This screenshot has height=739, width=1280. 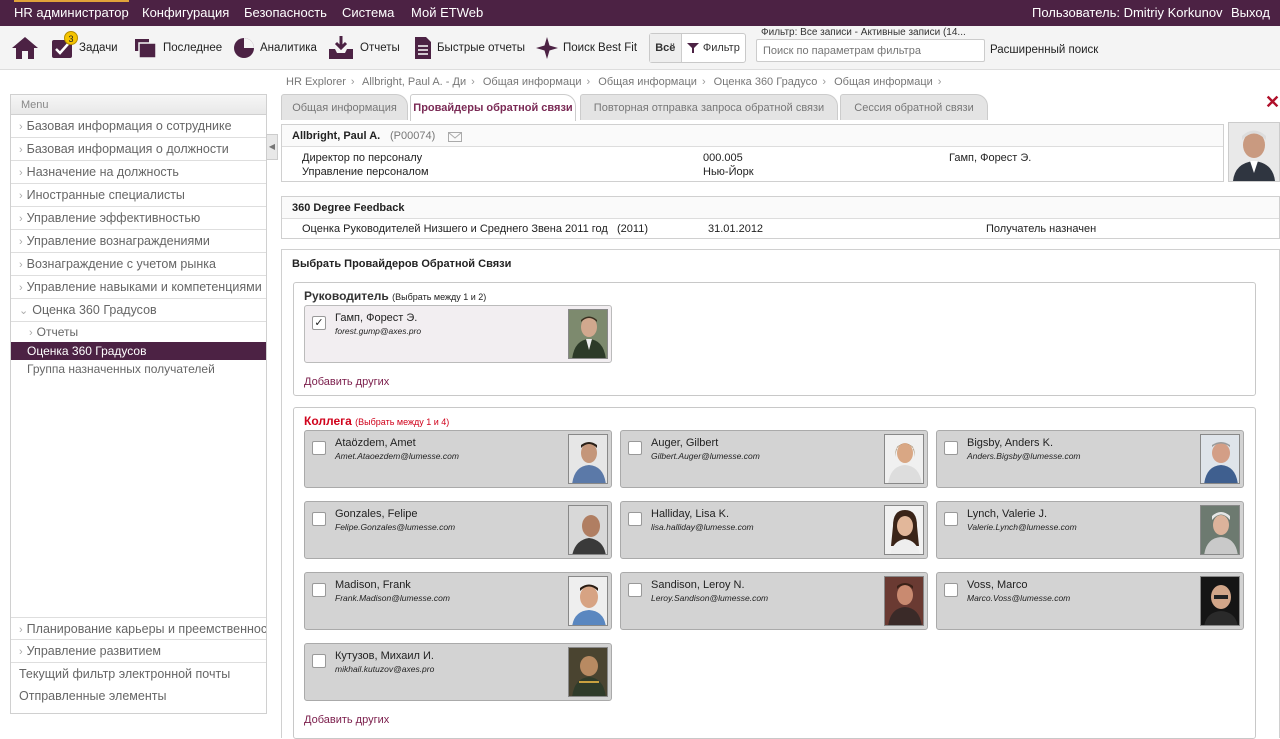 I want to click on reports-button: Отчеты, so click(x=363, y=48).